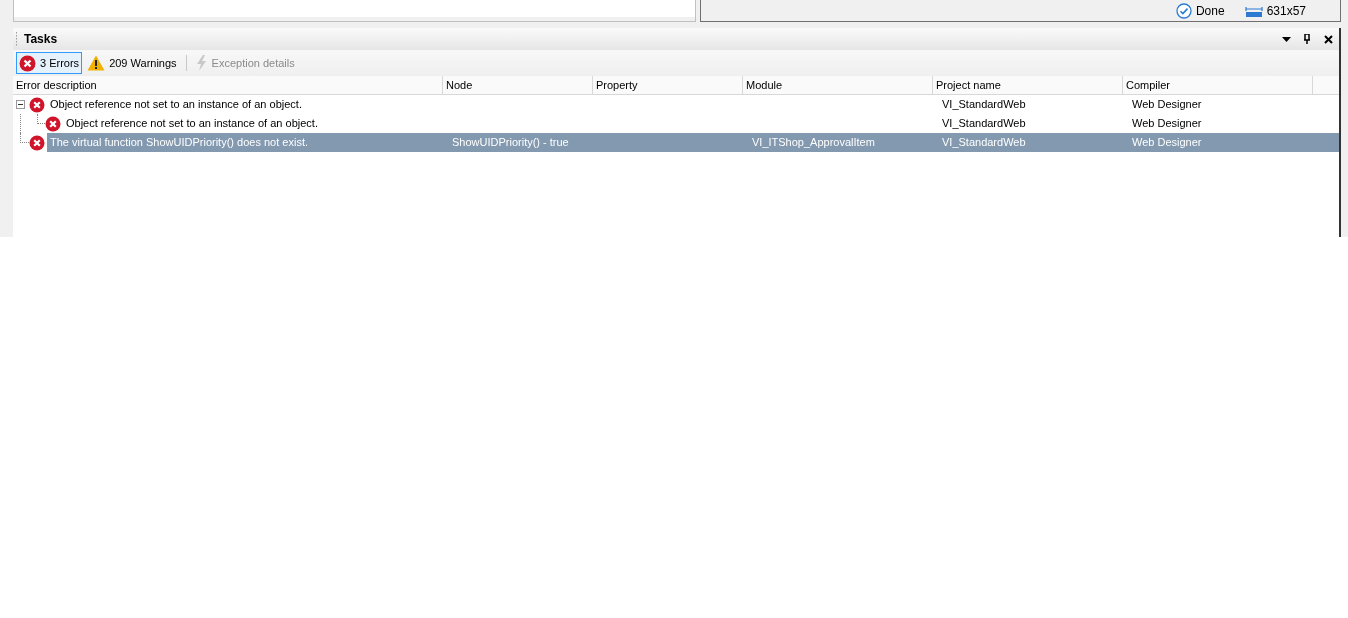  What do you see at coordinates (1286, 11) in the screenshot?
I see `size-text: 631x57` at bounding box center [1286, 11].